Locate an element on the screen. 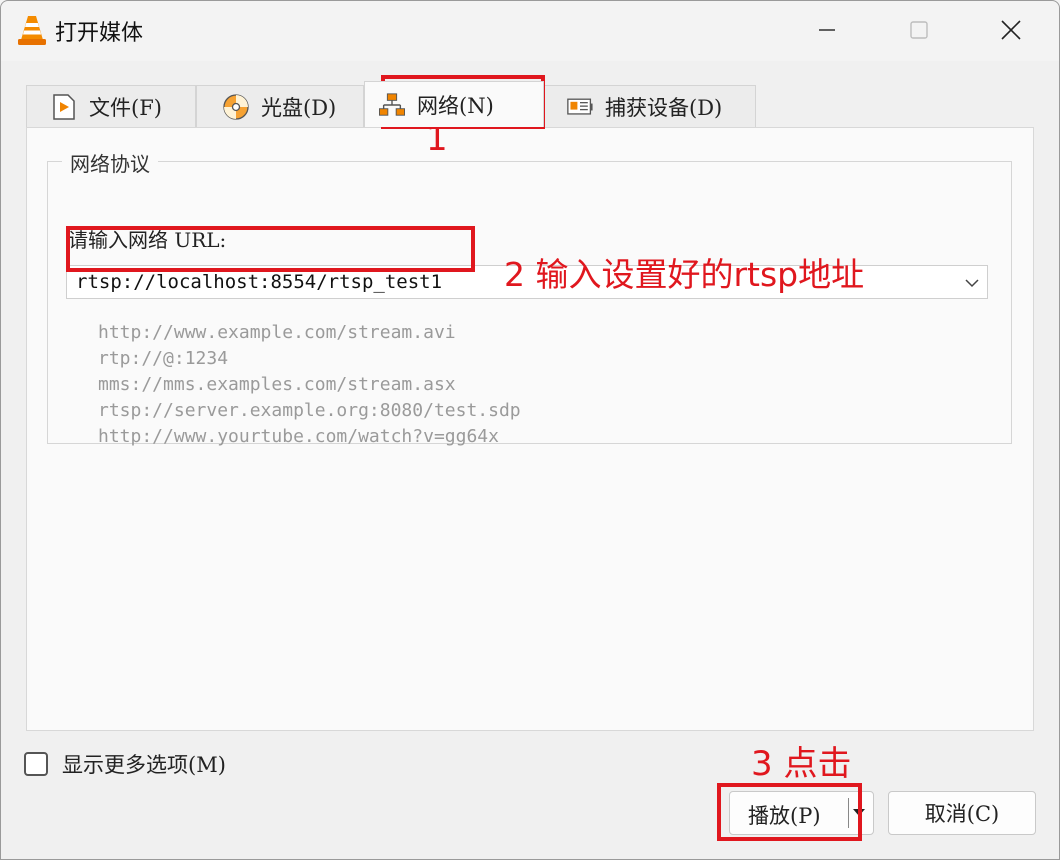  annotation-step2: 2 输入设置好的rtsp地址 is located at coordinates (684, 274).